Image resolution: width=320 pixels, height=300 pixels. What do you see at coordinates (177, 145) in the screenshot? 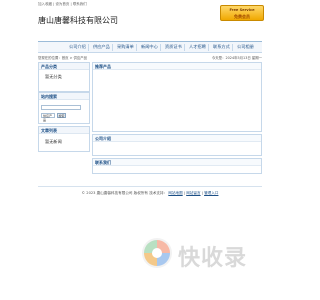
I see `intro-panel: 公司介绍` at bounding box center [177, 145].